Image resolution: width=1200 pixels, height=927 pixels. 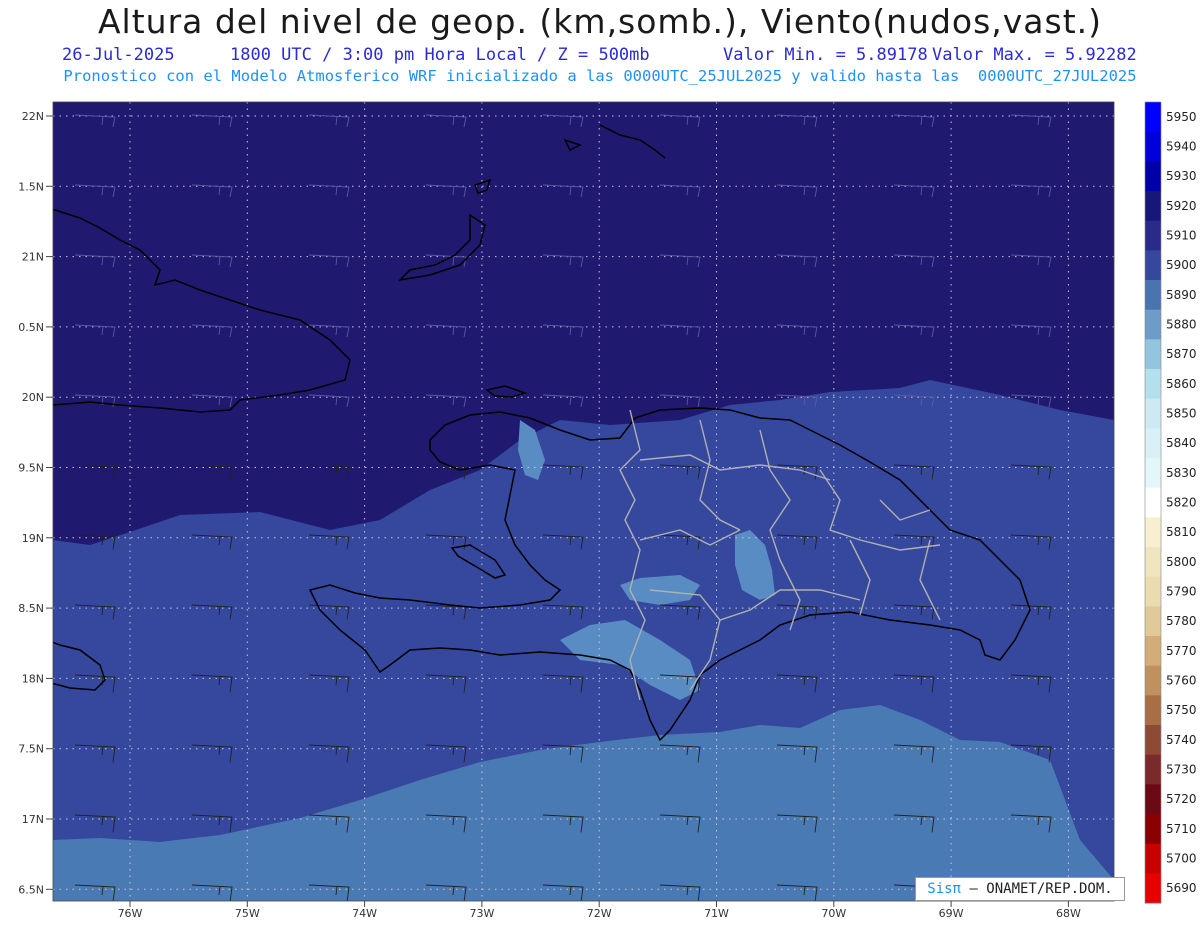 I want to click on legend-value: 5760, so click(x=1181, y=681).